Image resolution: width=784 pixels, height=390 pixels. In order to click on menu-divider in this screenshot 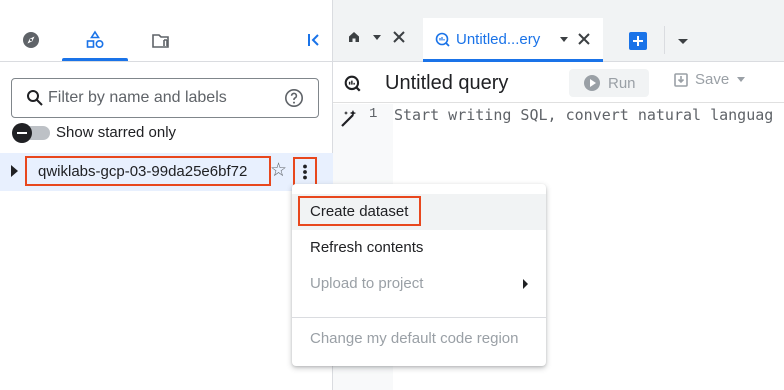, I will do `click(419, 317)`.